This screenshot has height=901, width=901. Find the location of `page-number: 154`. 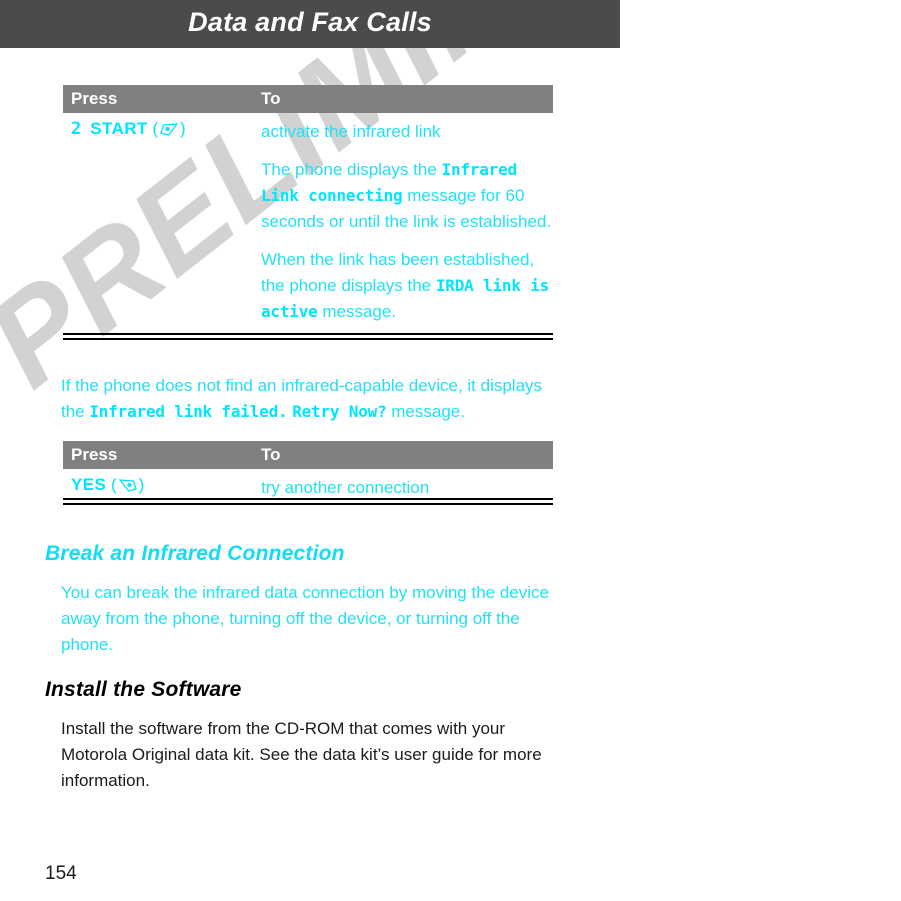

page-number: 154 is located at coordinates (61, 873).